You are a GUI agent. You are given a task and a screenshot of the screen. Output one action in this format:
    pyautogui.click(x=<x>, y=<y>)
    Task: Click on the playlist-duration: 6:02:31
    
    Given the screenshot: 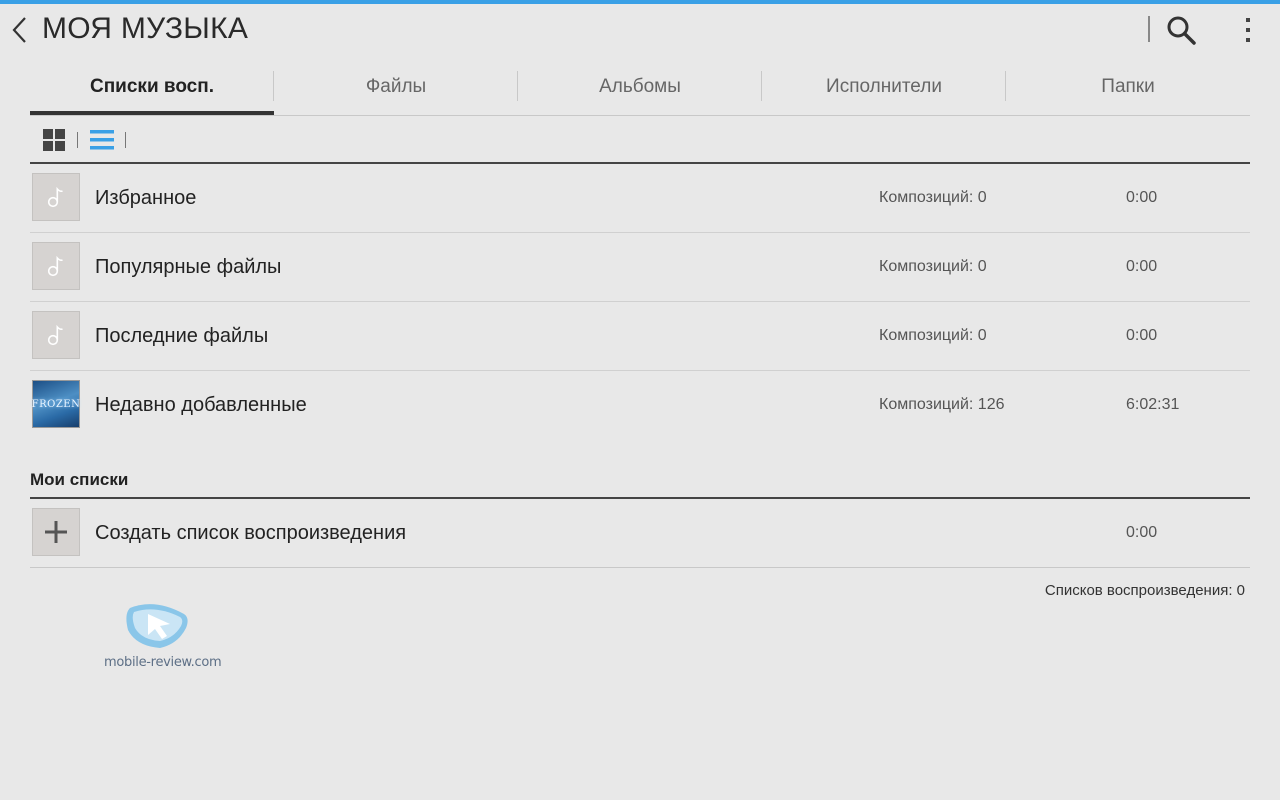 What is the action you would take?
    pyautogui.click(x=1153, y=404)
    